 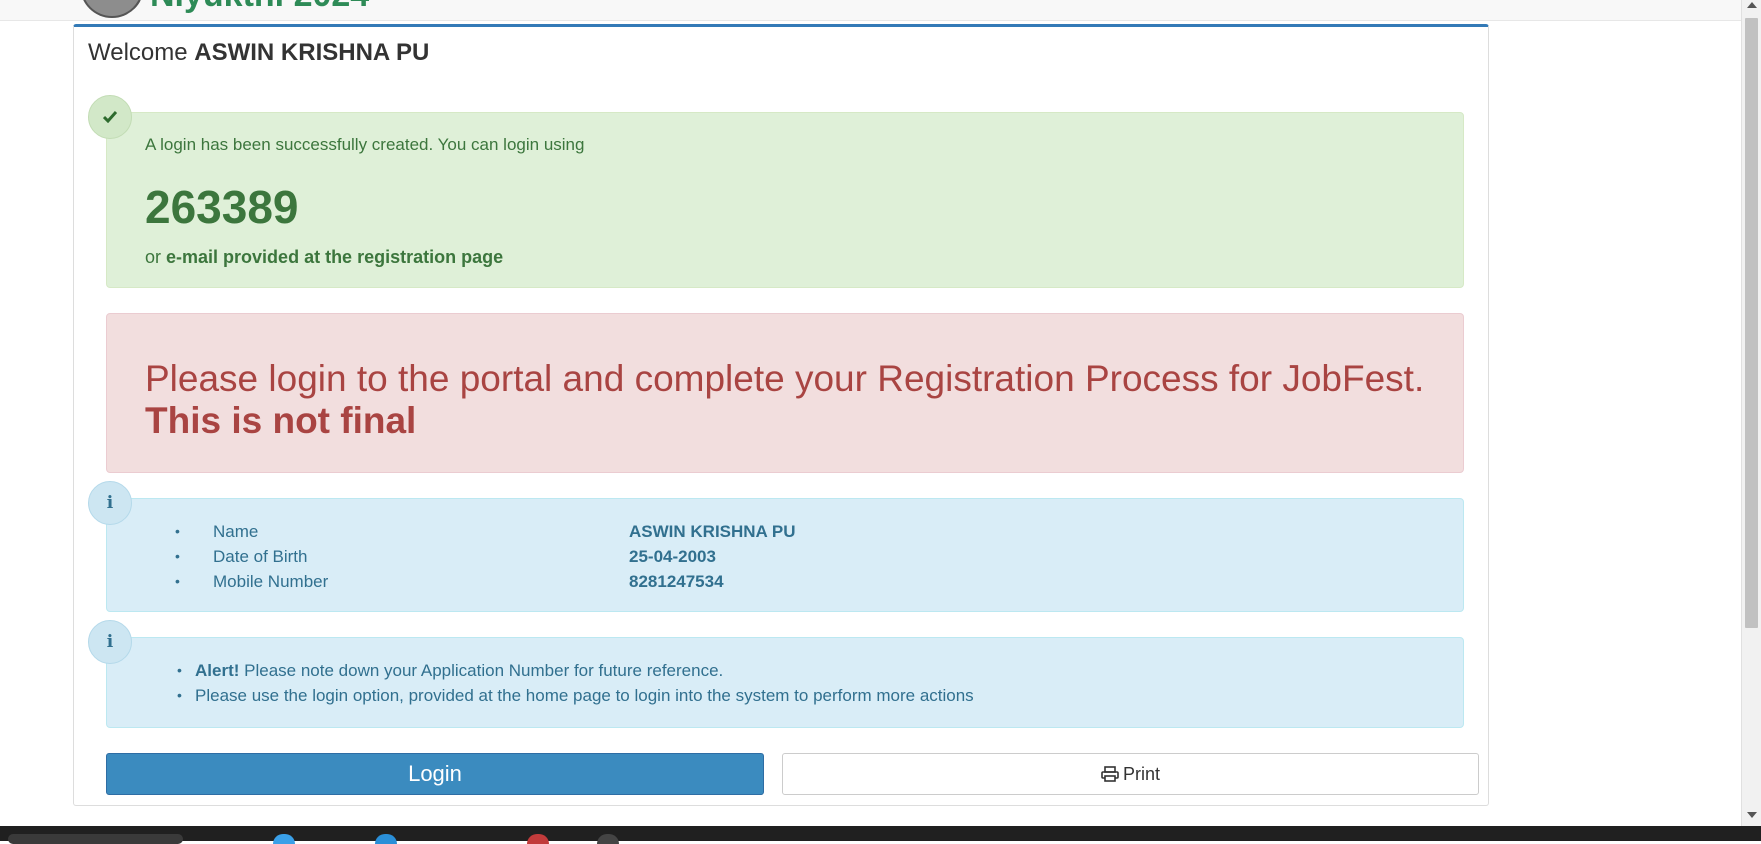 I want to click on page-scrollbar, so click(x=1751, y=413).